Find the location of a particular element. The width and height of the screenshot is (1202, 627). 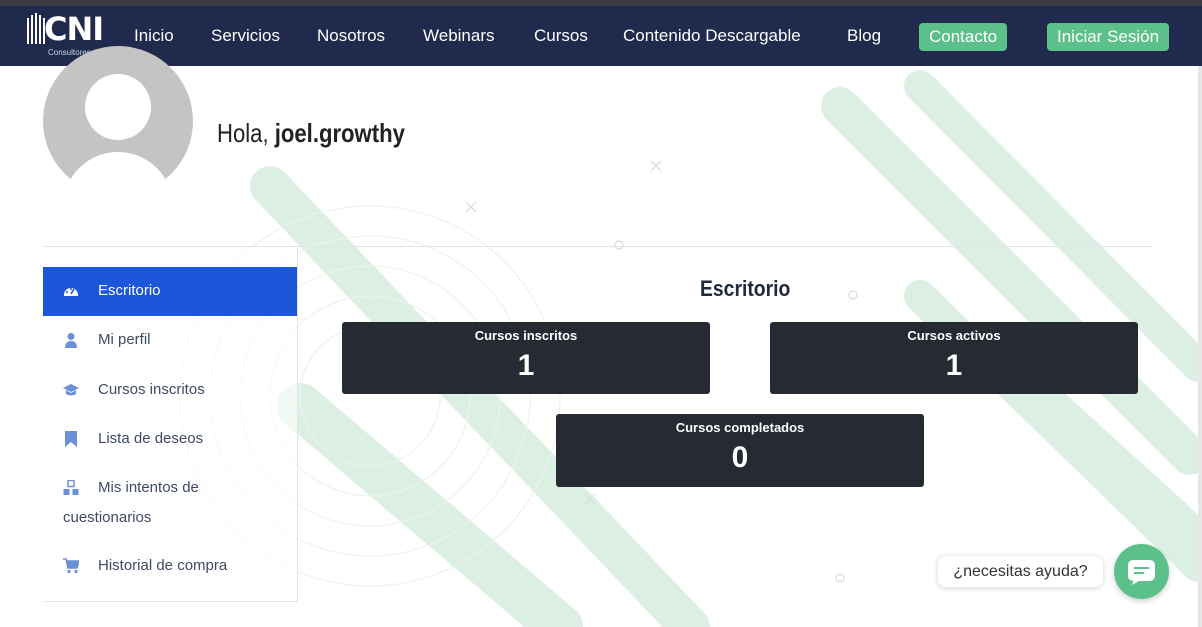

cubes-icon is located at coordinates (71, 487).